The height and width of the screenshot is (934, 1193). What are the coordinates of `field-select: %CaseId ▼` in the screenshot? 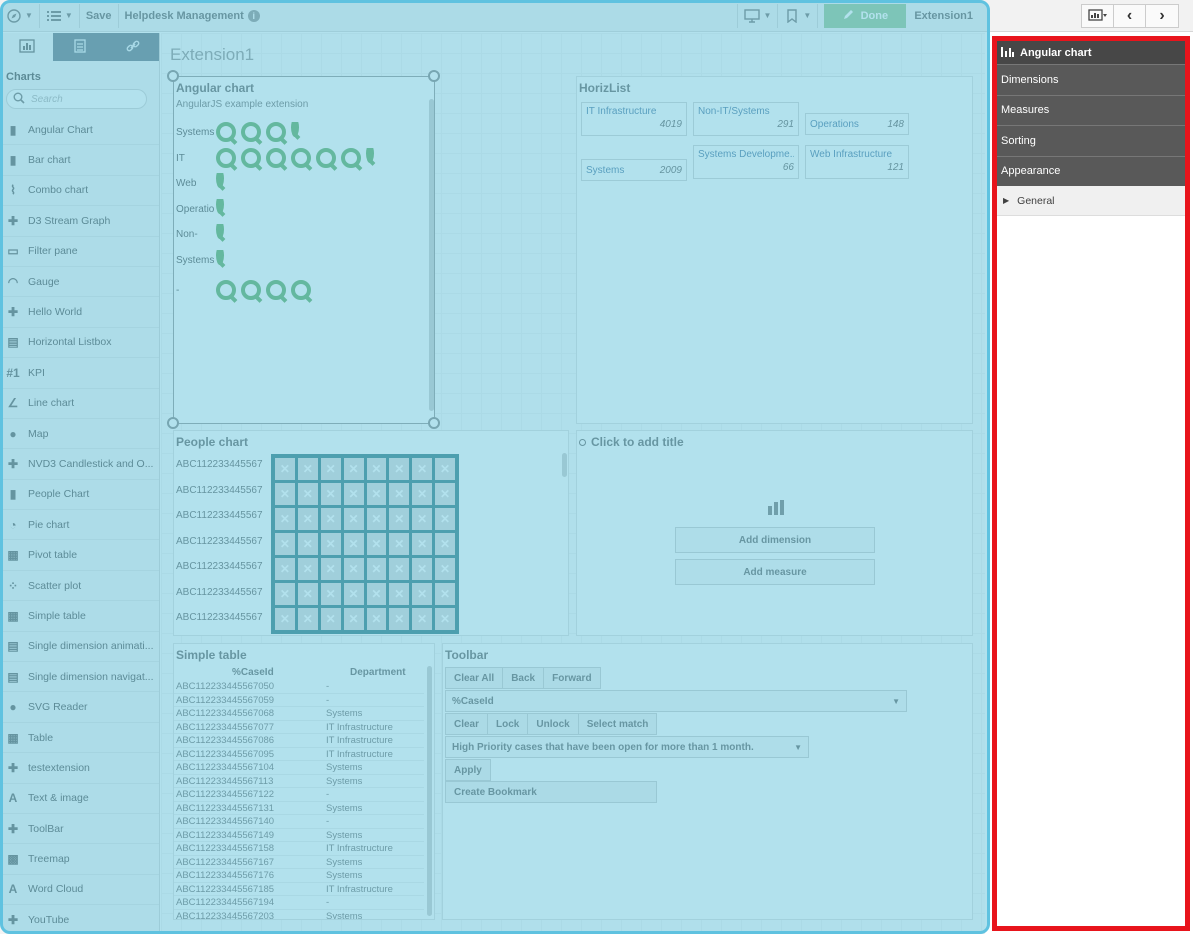 It's located at (676, 701).